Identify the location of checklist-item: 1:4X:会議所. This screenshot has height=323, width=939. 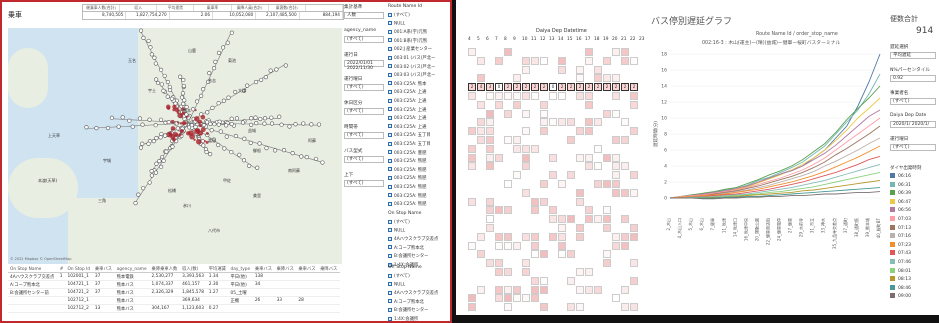
(403, 318).